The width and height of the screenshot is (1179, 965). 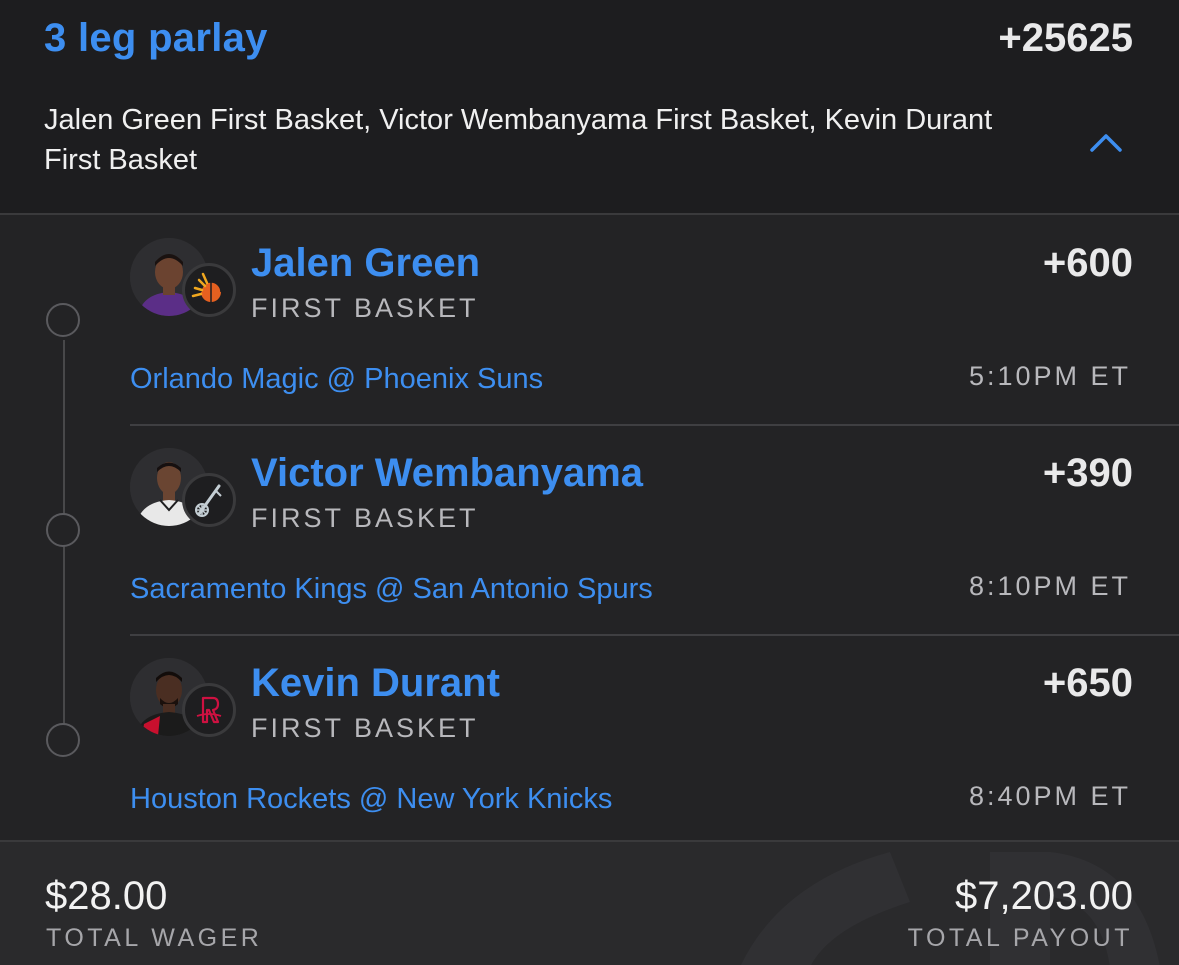 I want to click on leg-odds: +600, so click(x=1087, y=263).